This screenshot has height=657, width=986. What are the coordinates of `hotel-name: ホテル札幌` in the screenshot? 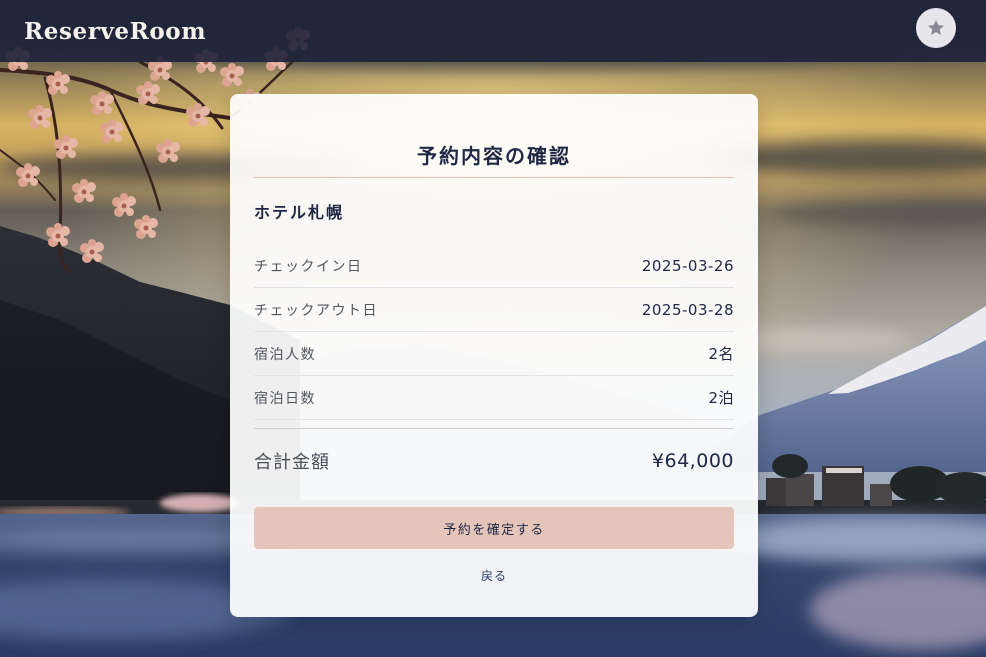 It's located at (299, 212).